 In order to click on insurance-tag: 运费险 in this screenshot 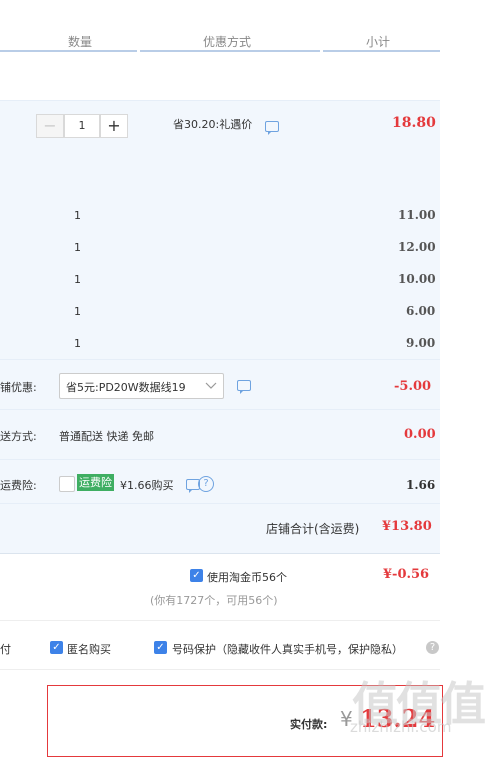, I will do `click(95, 482)`.